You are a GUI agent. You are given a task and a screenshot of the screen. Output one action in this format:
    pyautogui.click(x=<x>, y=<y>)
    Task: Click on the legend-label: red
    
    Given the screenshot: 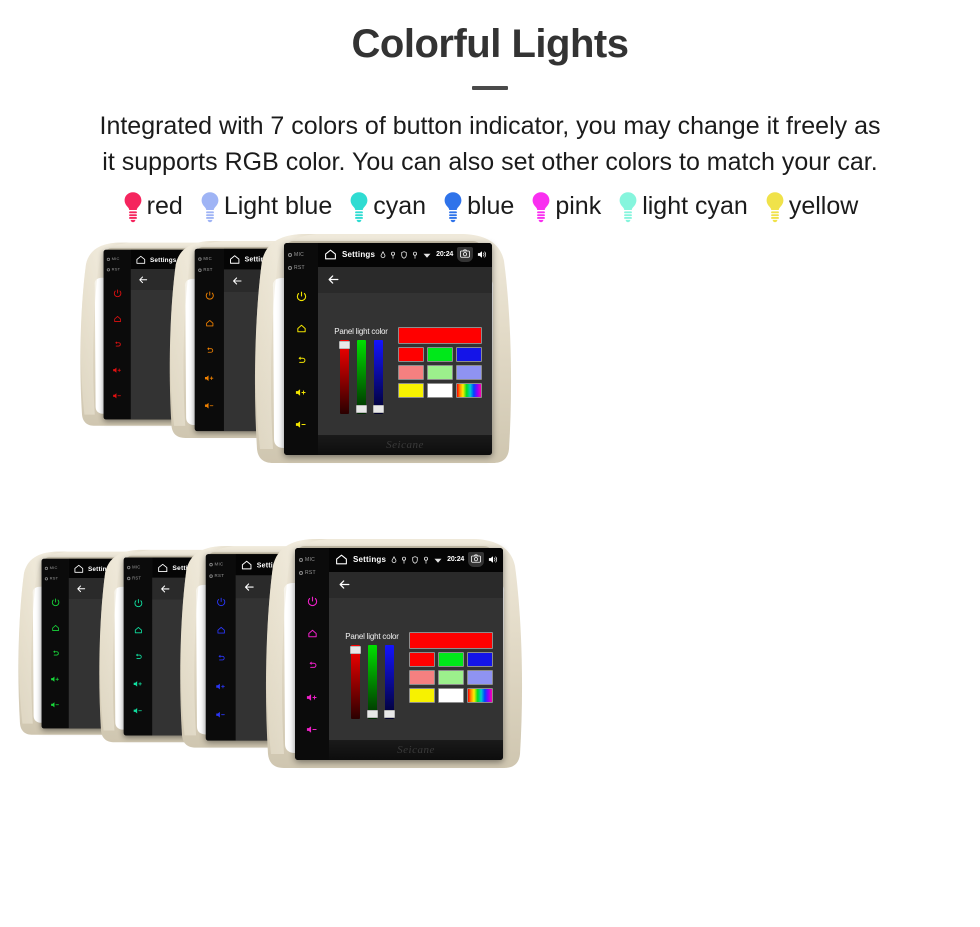 What is the action you would take?
    pyautogui.click(x=164, y=206)
    